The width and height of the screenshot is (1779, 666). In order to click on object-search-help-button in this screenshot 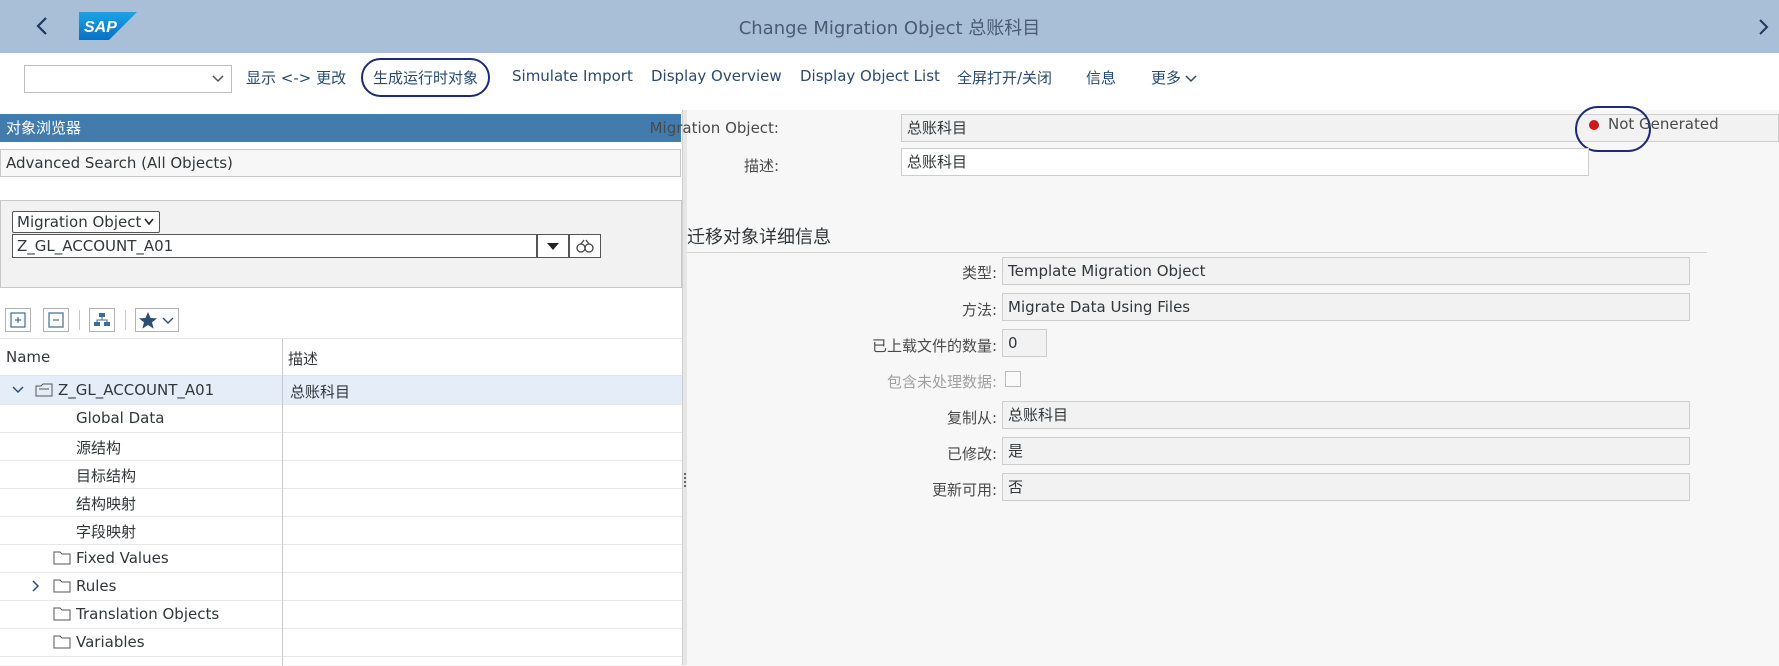, I will do `click(585, 246)`.